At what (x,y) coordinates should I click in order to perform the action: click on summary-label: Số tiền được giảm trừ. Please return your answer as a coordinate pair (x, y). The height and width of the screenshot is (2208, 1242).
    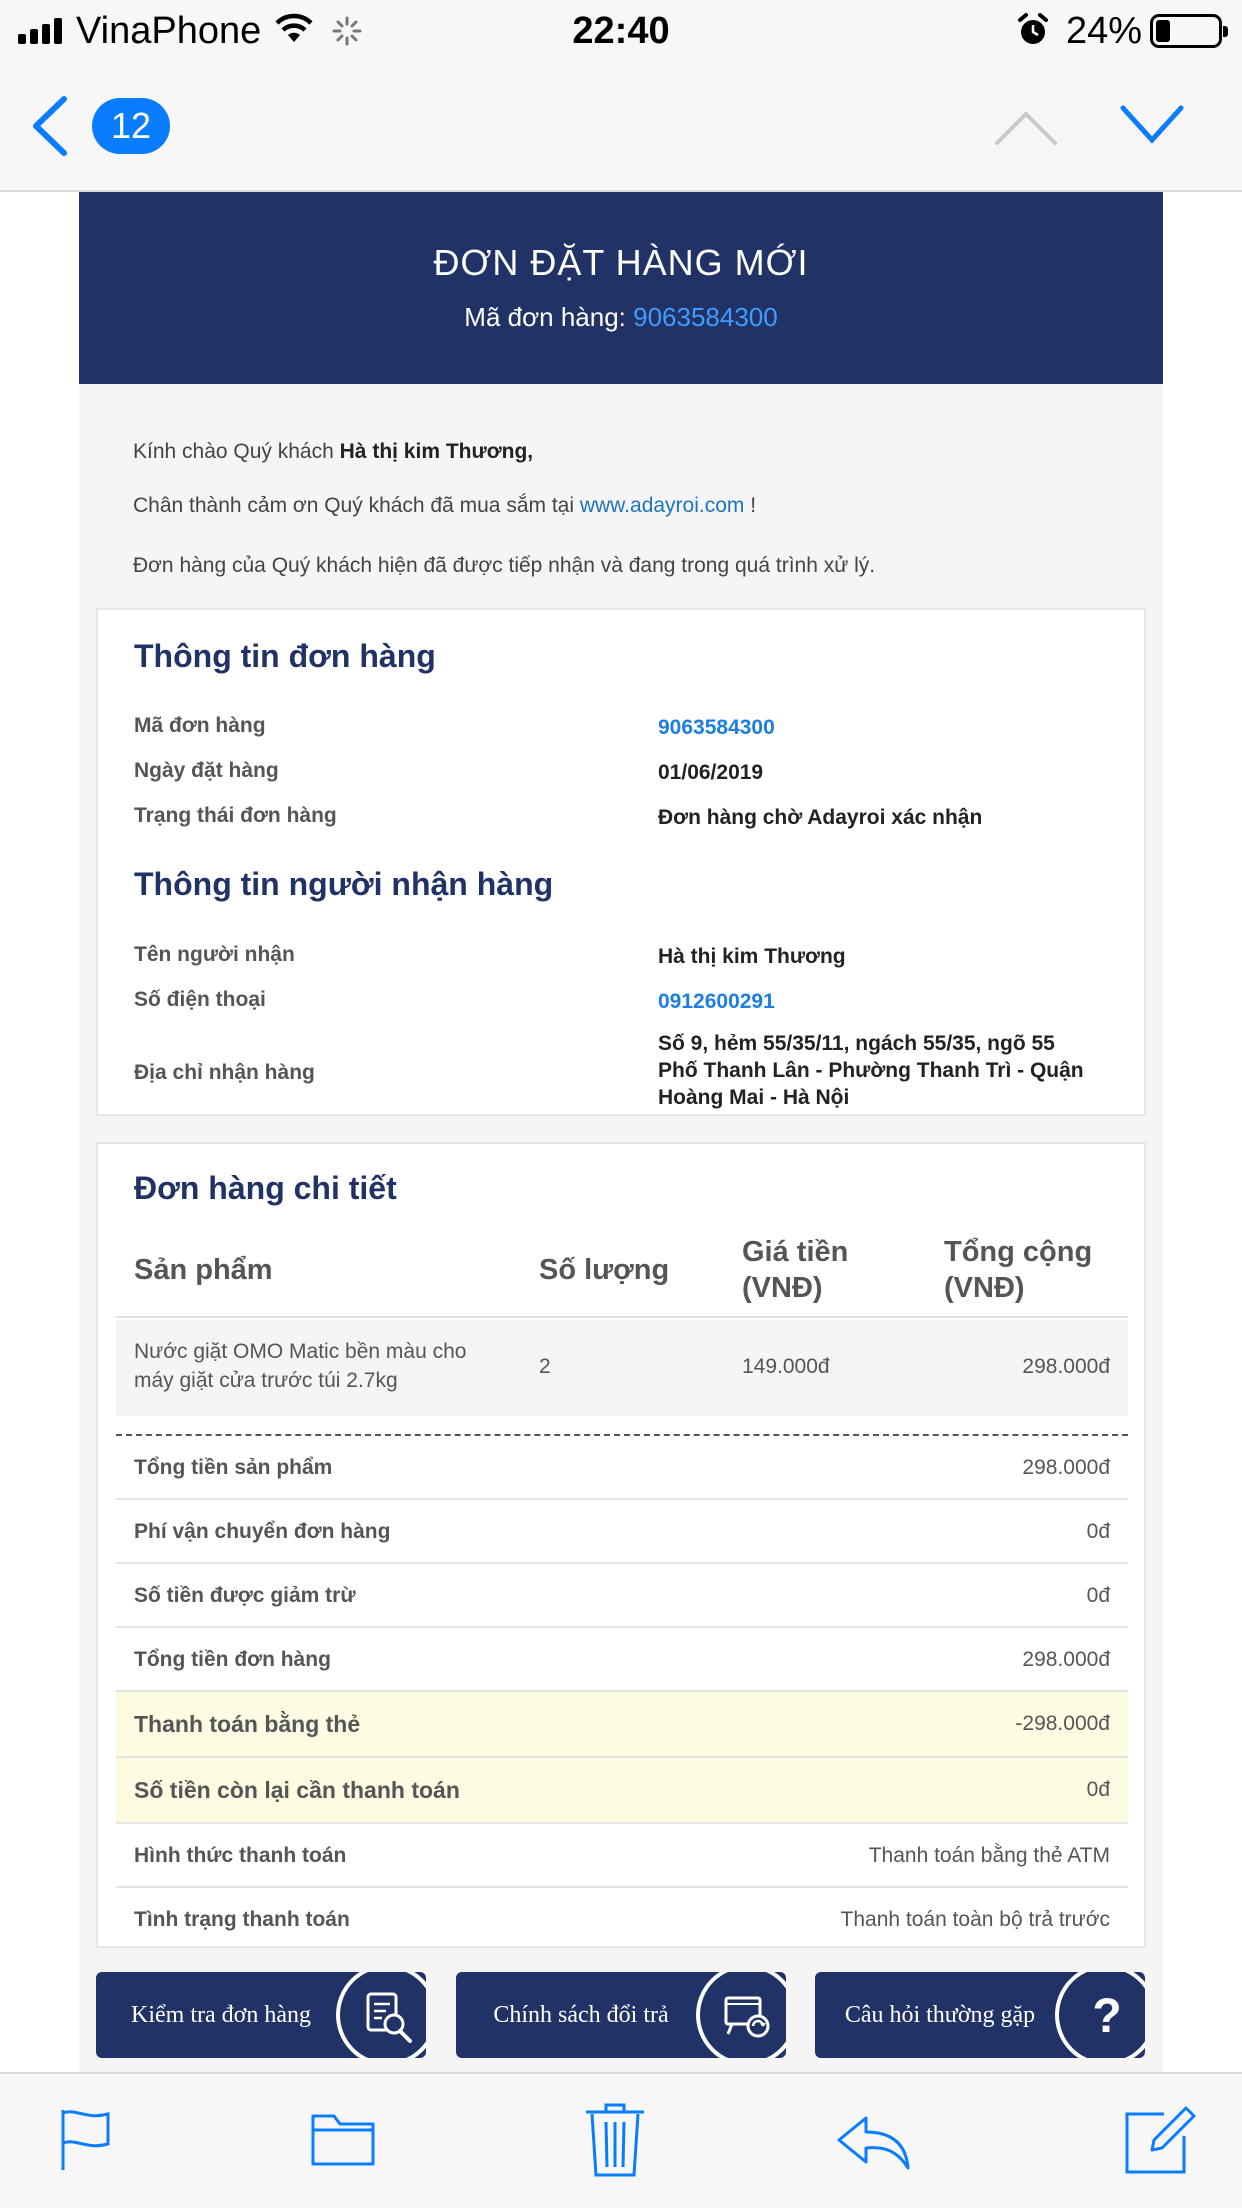
    Looking at the image, I should click on (245, 1595).